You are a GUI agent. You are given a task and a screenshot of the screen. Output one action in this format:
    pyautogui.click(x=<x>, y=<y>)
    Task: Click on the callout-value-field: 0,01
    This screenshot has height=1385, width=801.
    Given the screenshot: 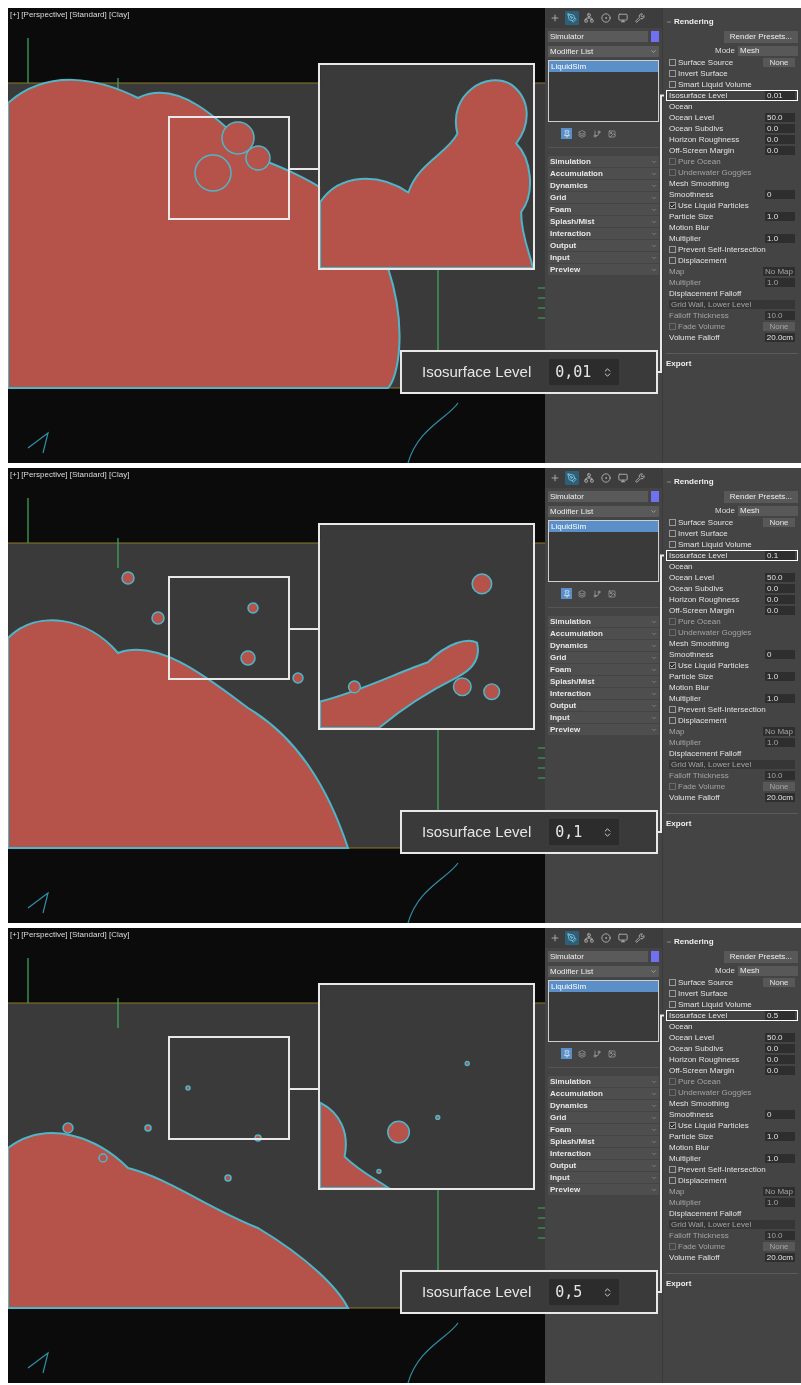 What is the action you would take?
    pyautogui.click(x=584, y=372)
    